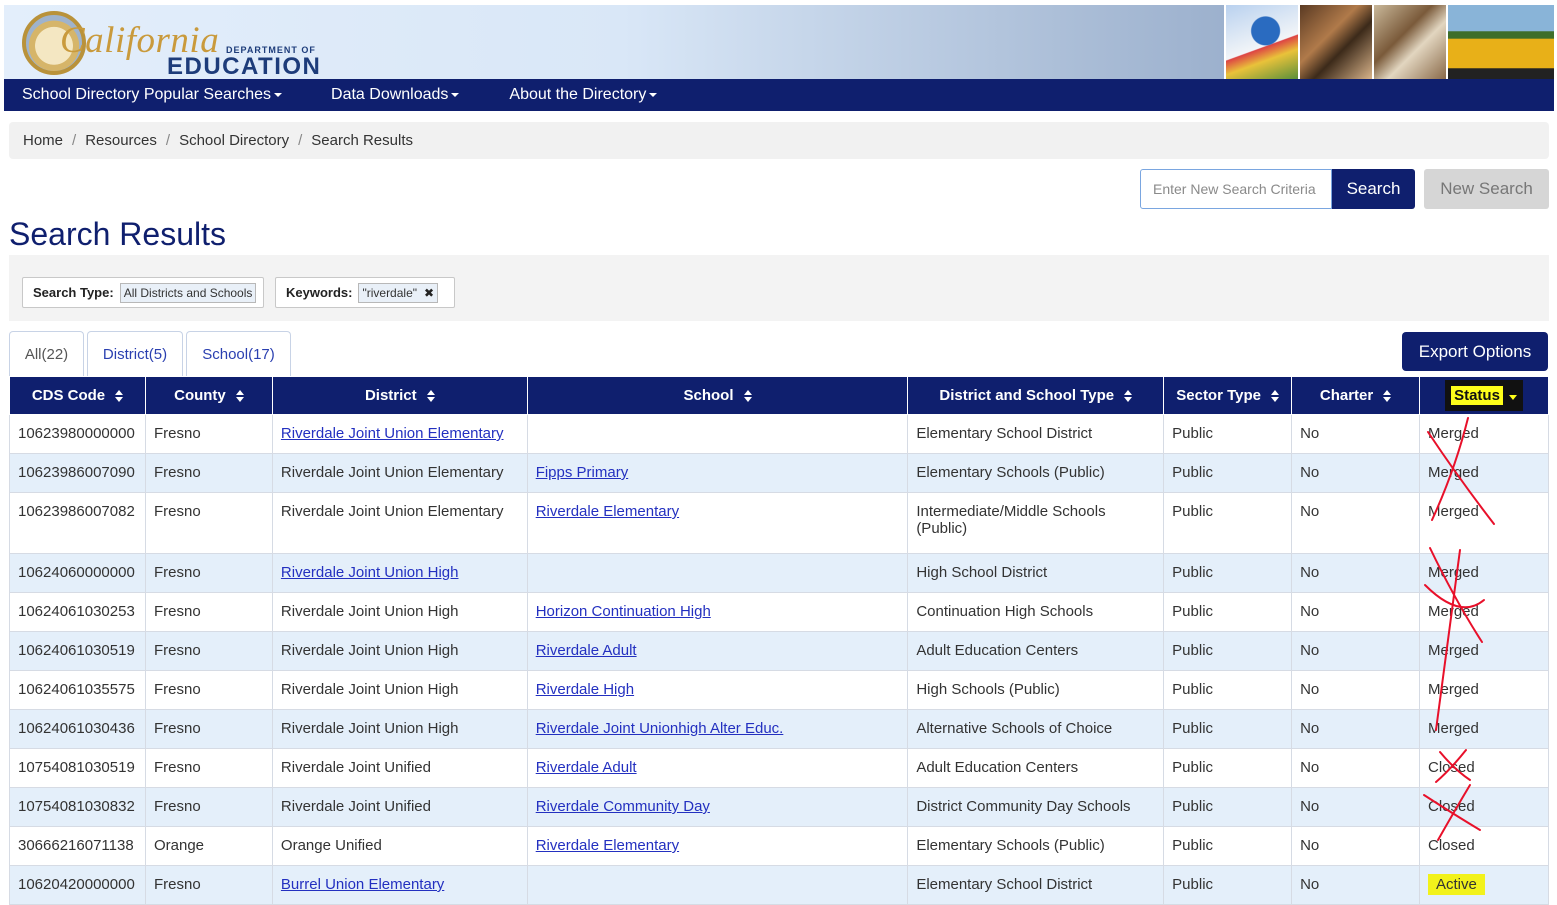 The width and height of the screenshot is (1557, 905). Describe the element at coordinates (1355, 434) in the screenshot. I see `charter-cell: No` at that location.